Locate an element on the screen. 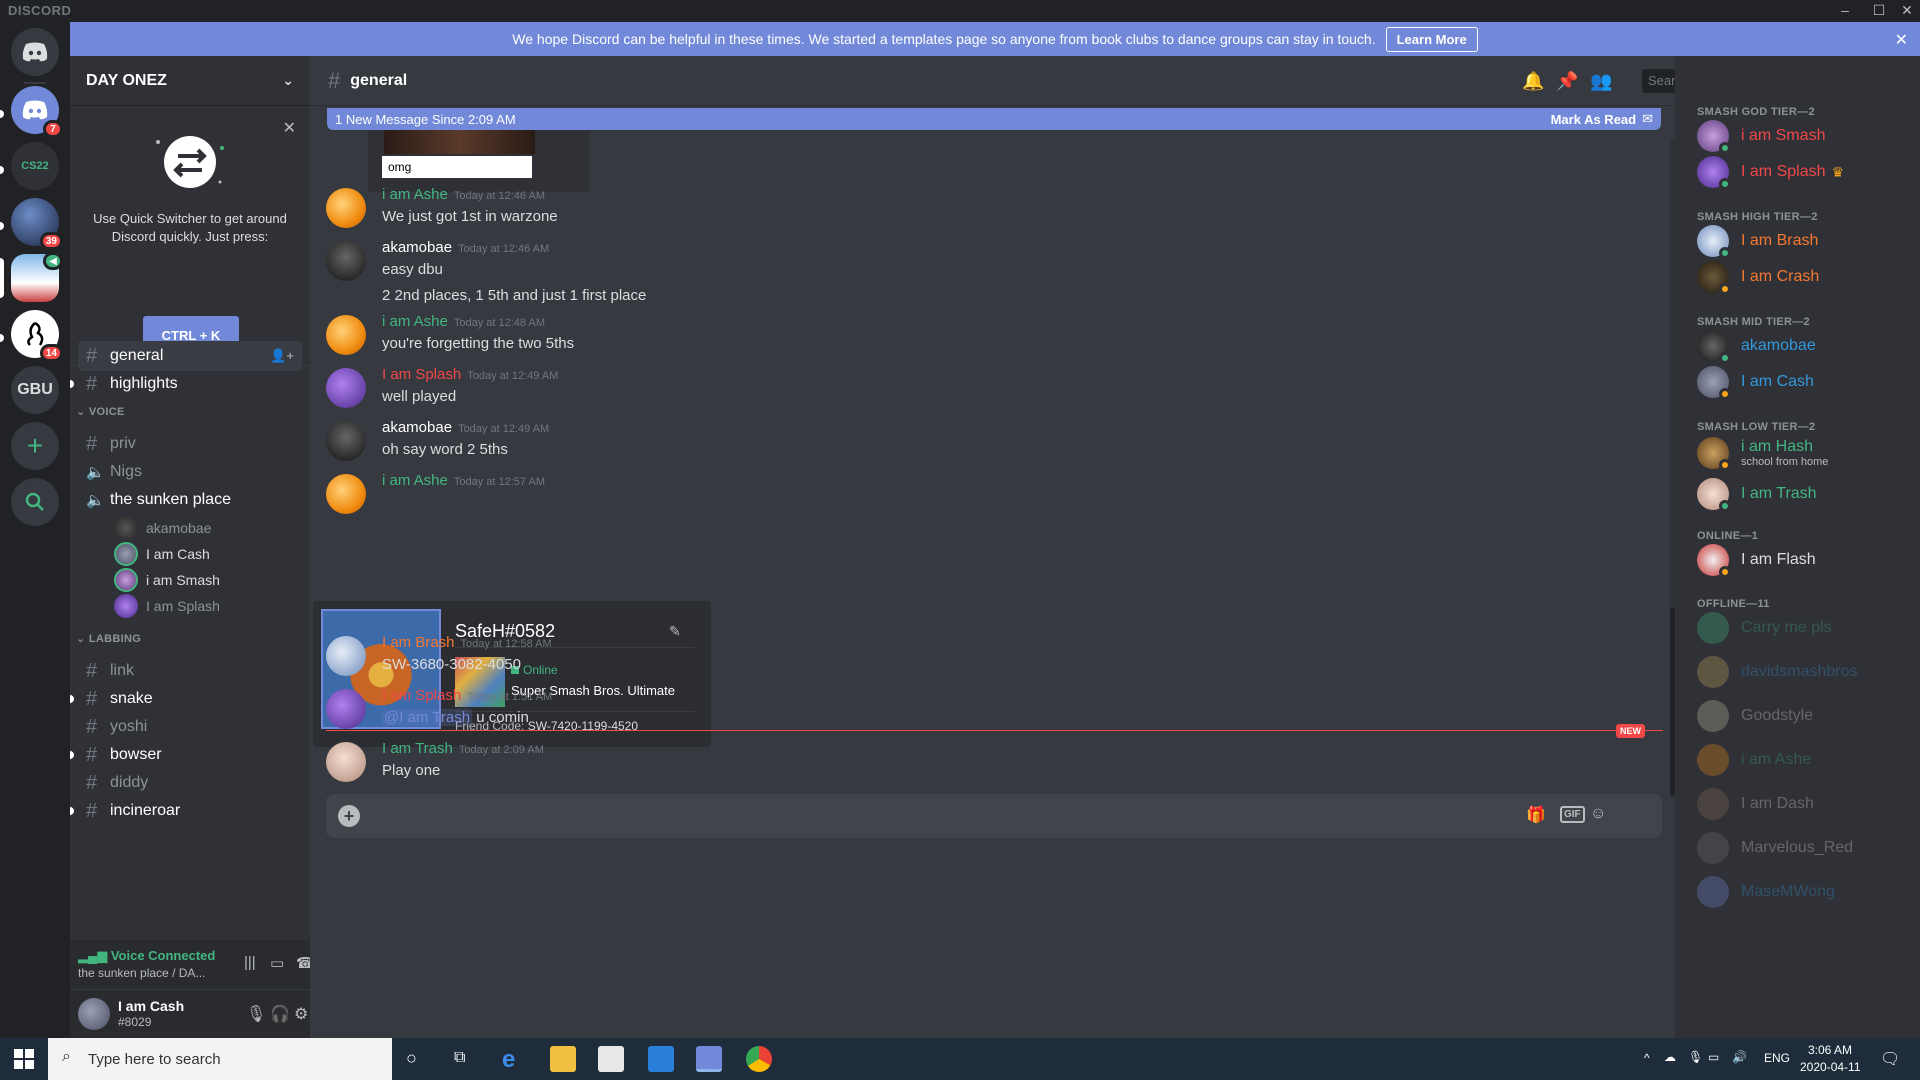 This screenshot has width=1920, height=1080. taskbar-search-input: ⌕ Type here to search is located at coordinates (220, 1059).